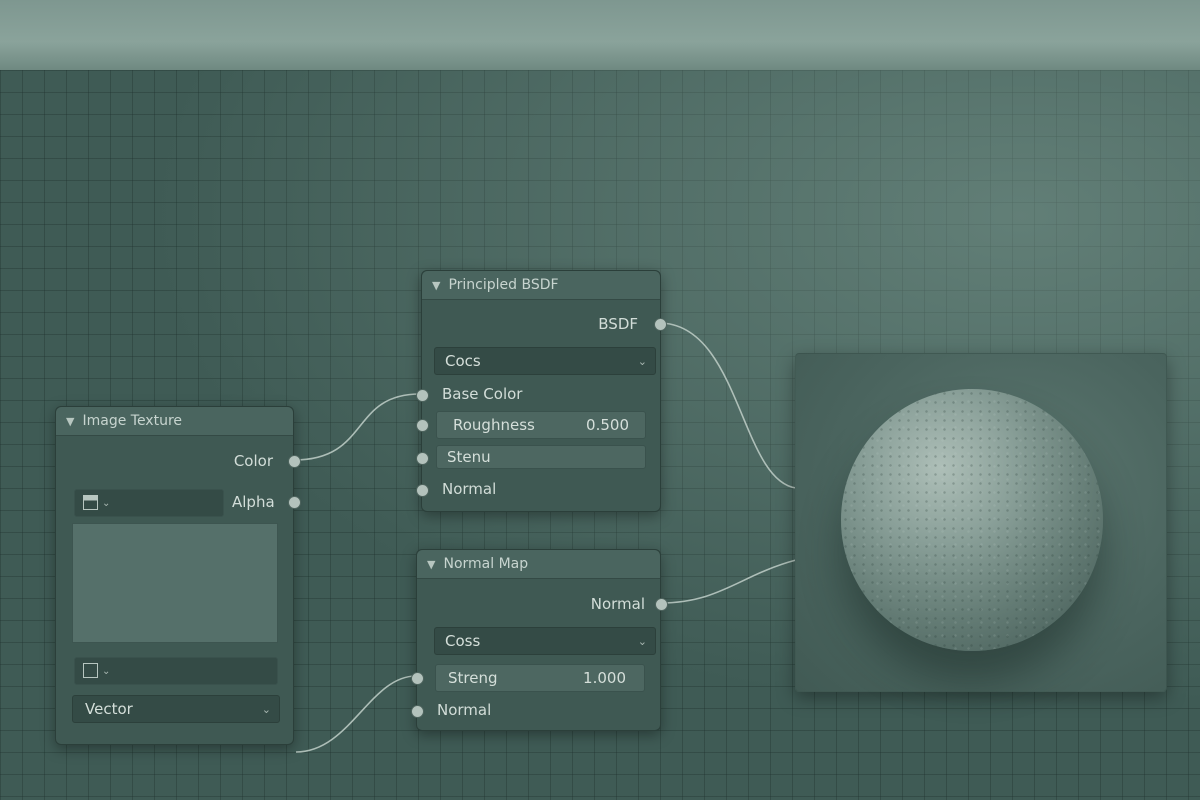  I want to click on stenu-field: Stenu, so click(541, 457).